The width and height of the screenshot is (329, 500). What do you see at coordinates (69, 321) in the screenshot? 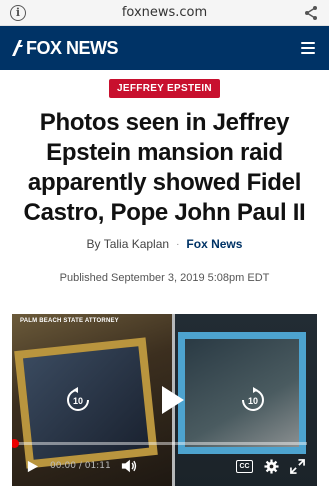
I see `video-caption-chip: PALM BEACH STATE ATTORNEY` at bounding box center [69, 321].